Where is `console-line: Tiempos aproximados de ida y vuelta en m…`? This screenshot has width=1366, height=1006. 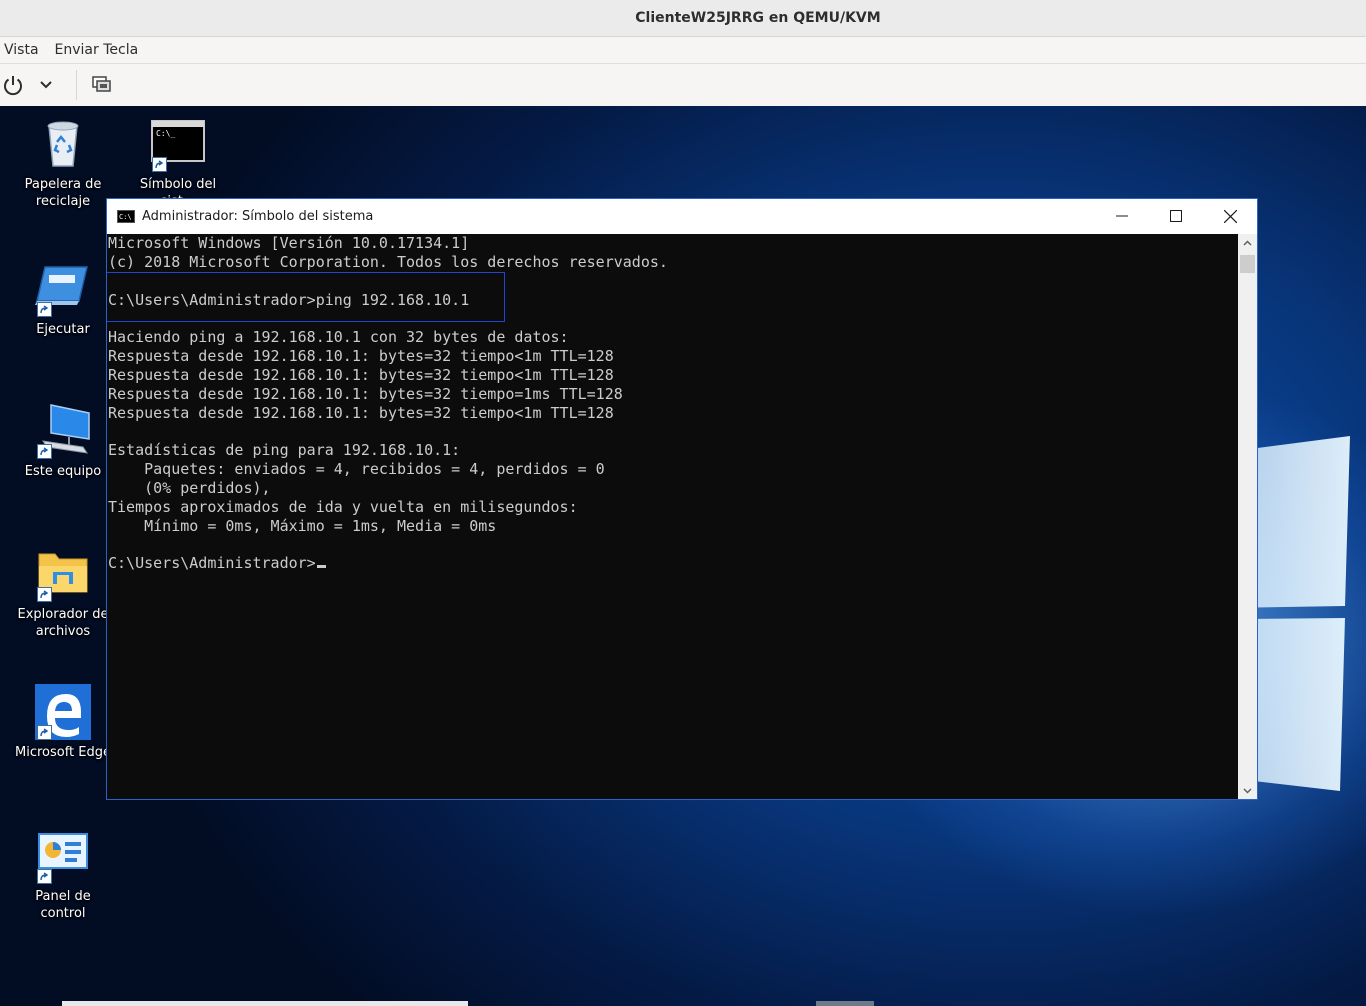
console-line: Tiempos aproximados de ida y vuelta en m… is located at coordinates (343, 506).